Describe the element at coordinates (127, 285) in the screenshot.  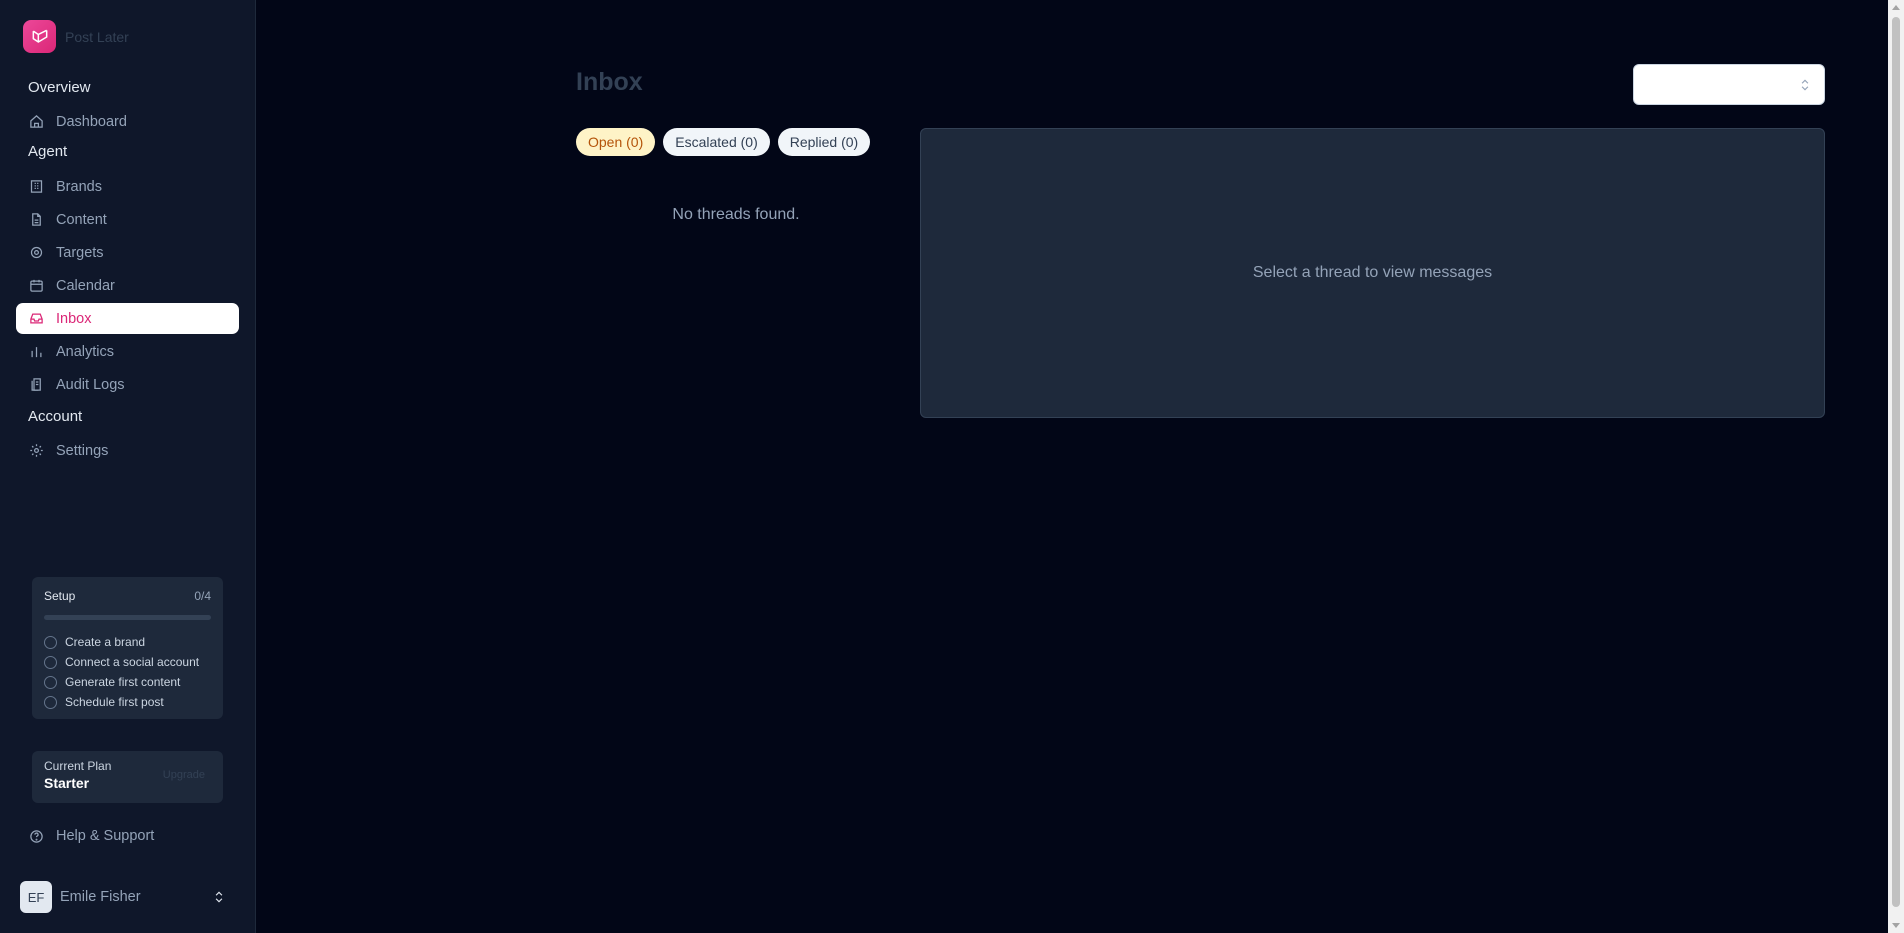
I see `sidebar-item-calendar: Calendar` at that location.